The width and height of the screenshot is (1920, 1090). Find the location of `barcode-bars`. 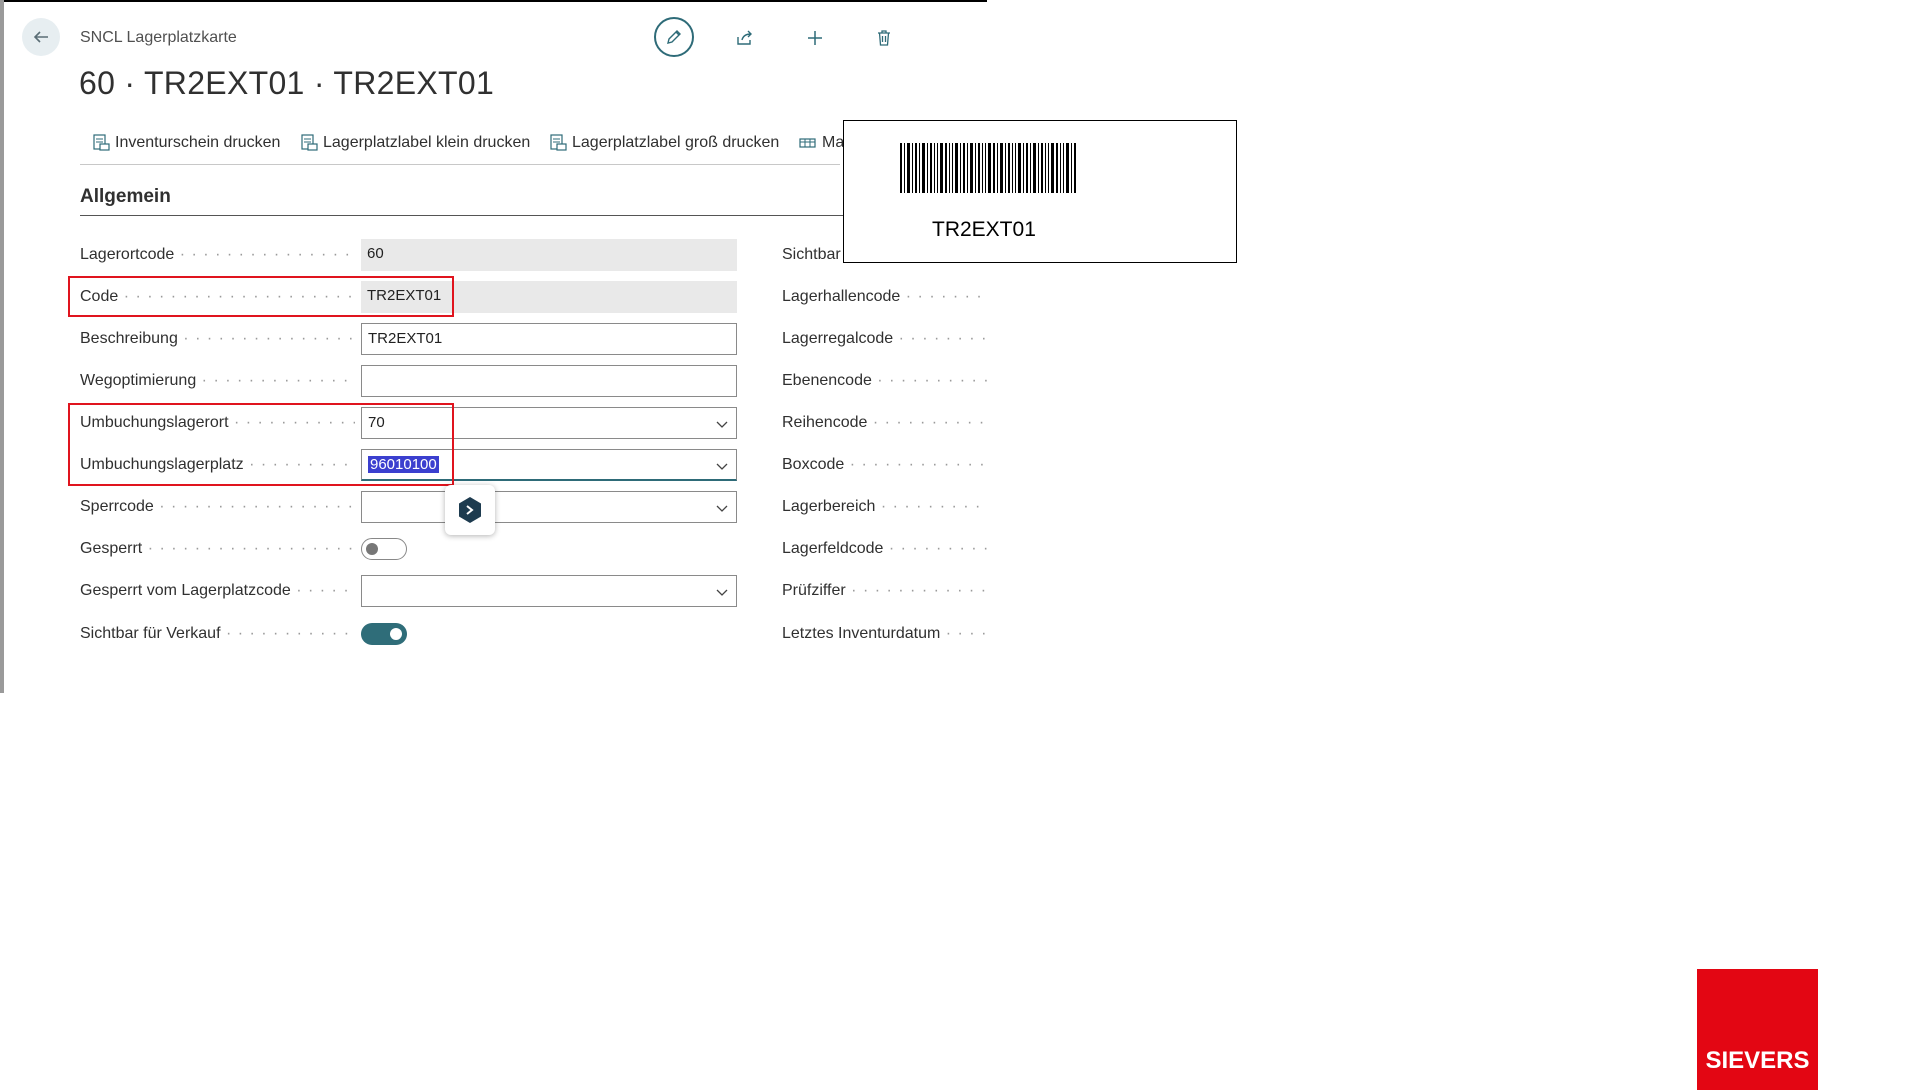

barcode-bars is located at coordinates (988, 168).